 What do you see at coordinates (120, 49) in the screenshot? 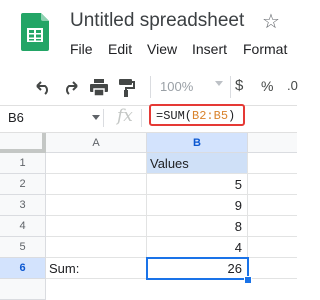
I see `menu-edit: Edit` at bounding box center [120, 49].